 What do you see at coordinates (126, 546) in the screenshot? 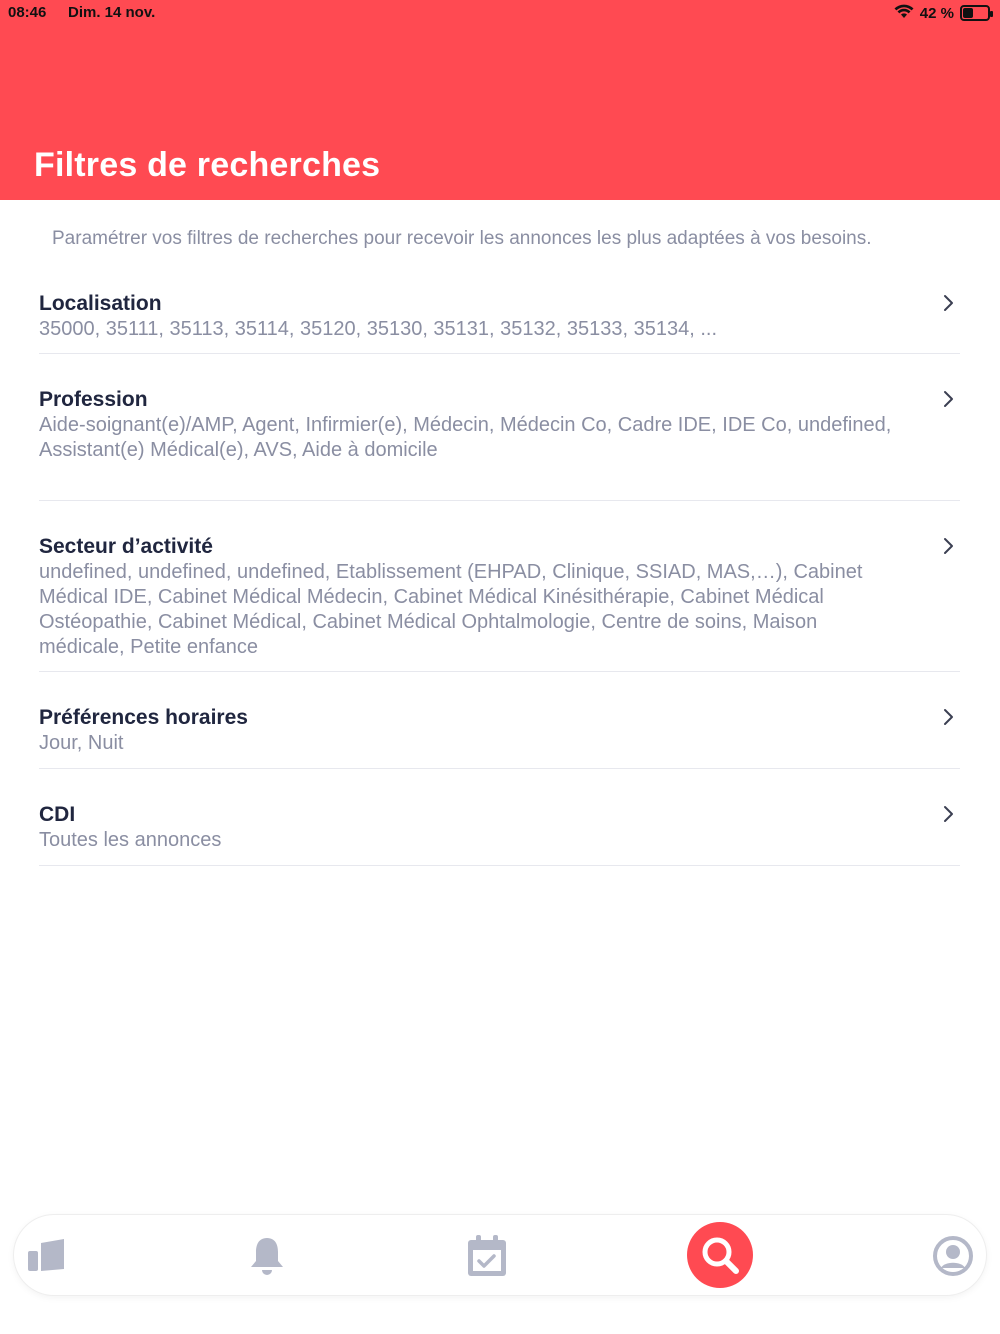
I see `filter-title: Secteur d’activité` at bounding box center [126, 546].